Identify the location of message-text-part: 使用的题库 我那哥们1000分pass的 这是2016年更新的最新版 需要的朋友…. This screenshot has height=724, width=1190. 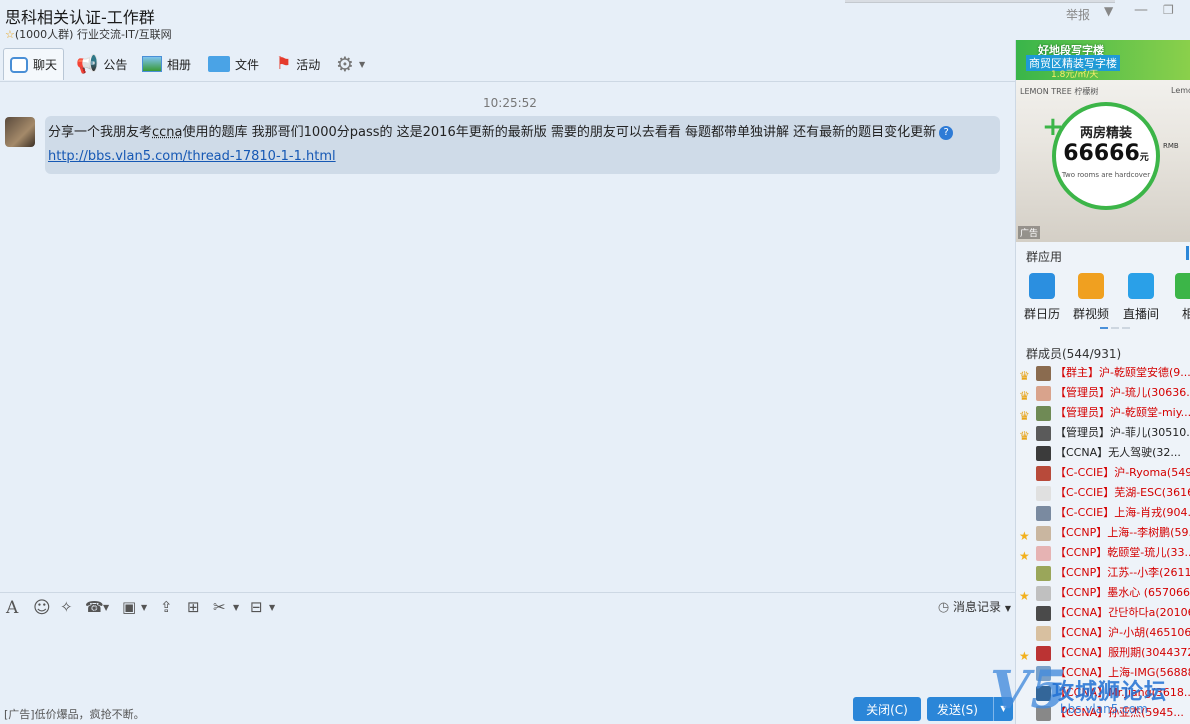
(559, 132).